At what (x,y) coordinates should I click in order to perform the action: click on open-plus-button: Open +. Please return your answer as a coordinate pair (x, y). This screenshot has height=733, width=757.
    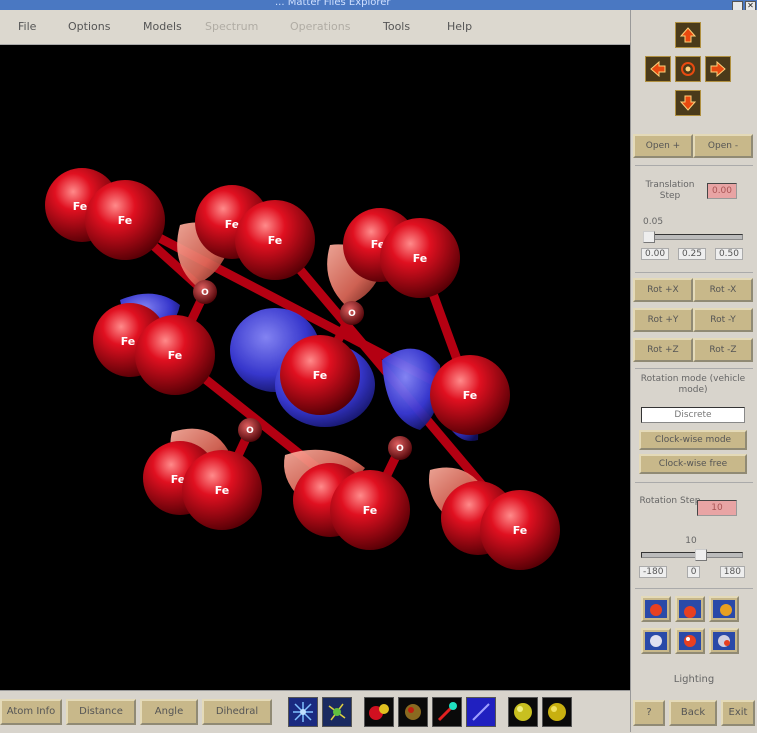
    Looking at the image, I should click on (663, 146).